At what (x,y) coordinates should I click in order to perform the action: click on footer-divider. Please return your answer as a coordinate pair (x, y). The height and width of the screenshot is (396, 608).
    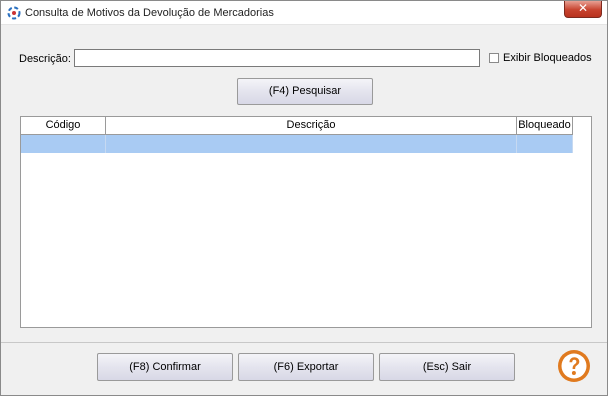
    Looking at the image, I should click on (304, 342).